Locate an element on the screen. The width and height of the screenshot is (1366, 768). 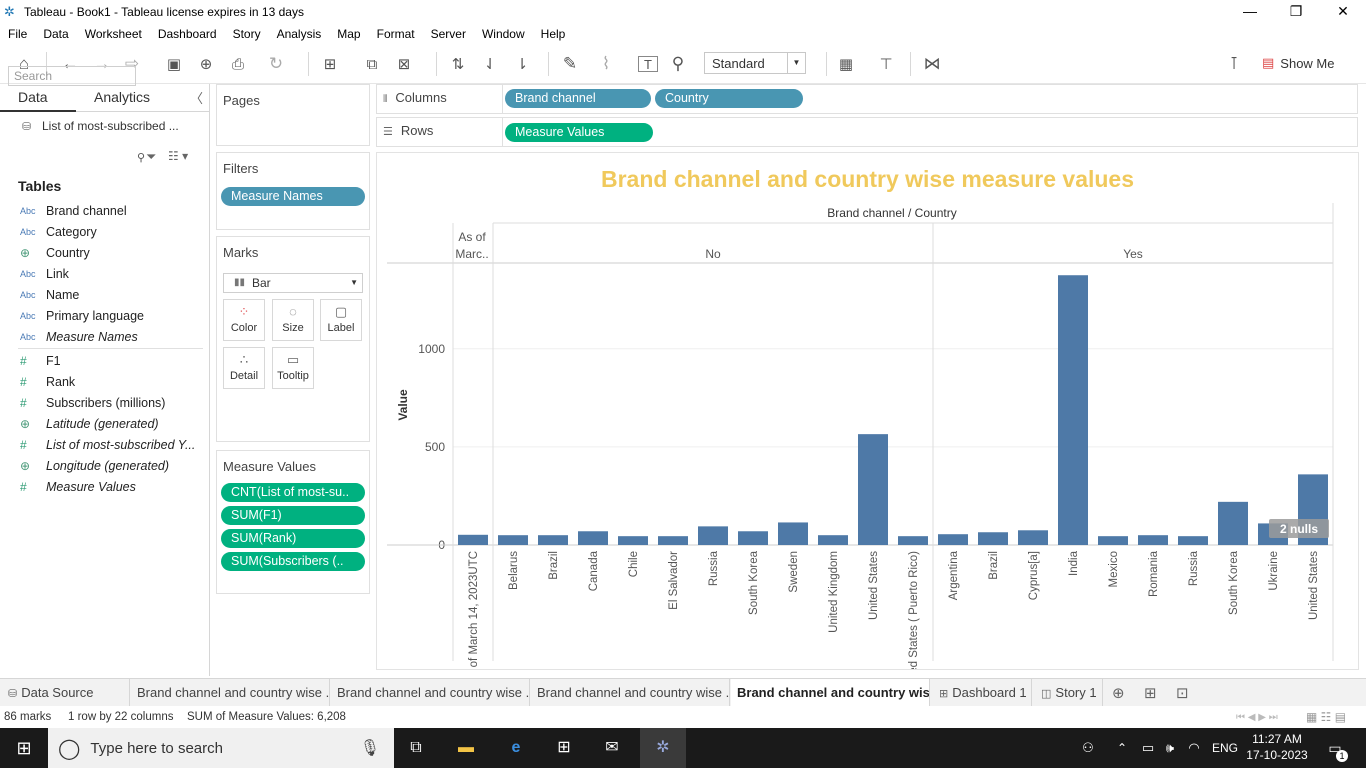
windows-start-icon: ⊞ is located at coordinates (24, 748).